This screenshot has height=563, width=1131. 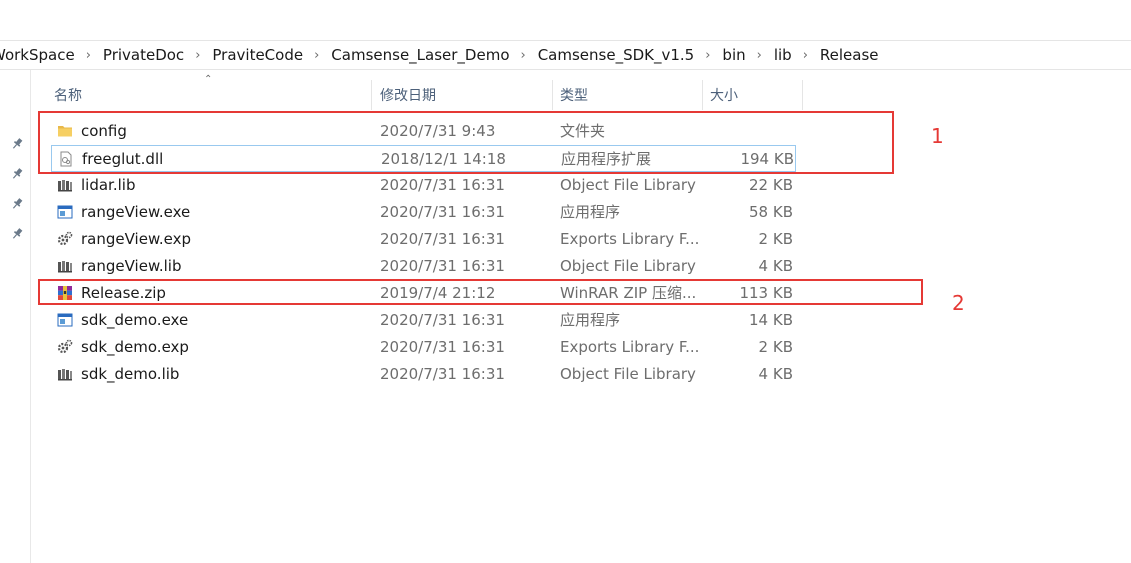 I want to click on breadcrumb-item: PraviteCode, so click(x=257, y=55).